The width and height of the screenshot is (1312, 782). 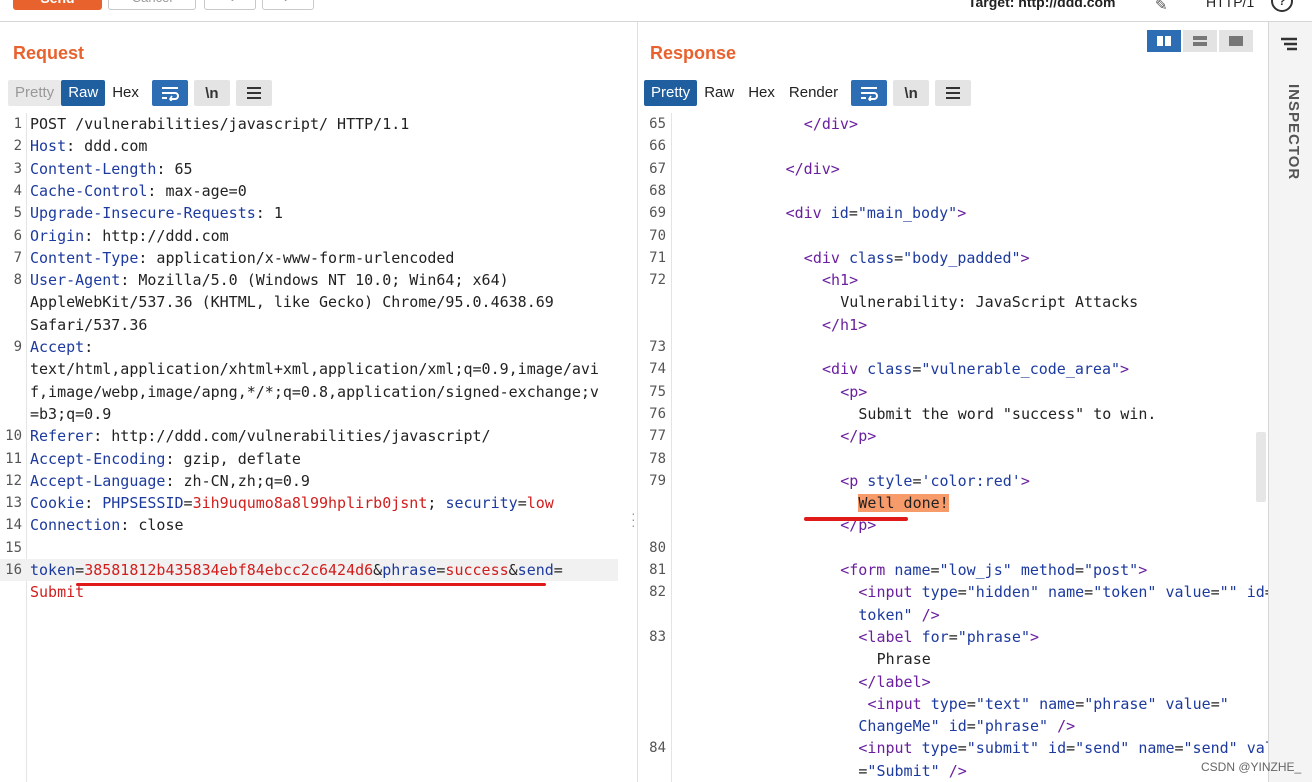 I want to click on request-menu-icon, so click(x=253, y=93).